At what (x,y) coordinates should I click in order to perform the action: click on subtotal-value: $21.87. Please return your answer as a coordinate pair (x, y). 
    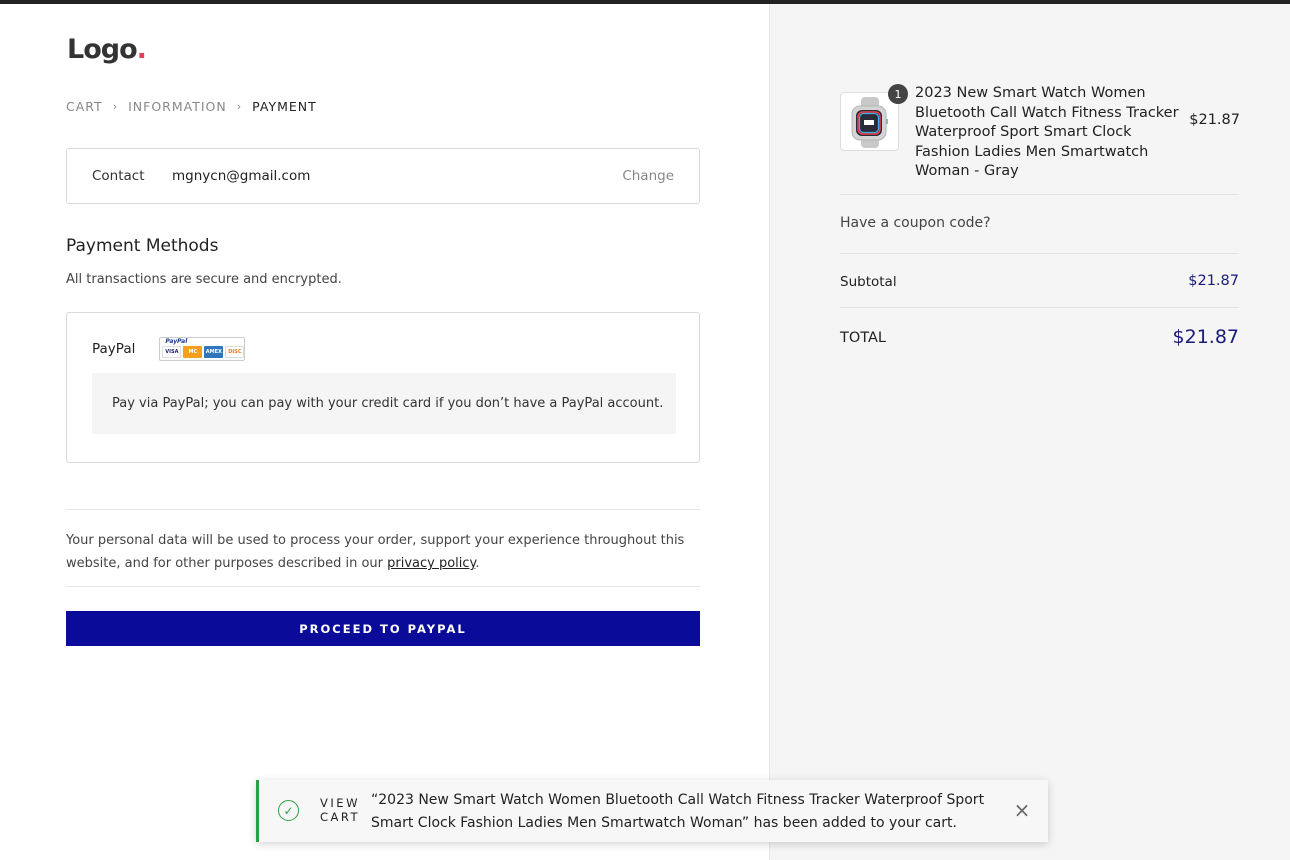
    Looking at the image, I should click on (1213, 281).